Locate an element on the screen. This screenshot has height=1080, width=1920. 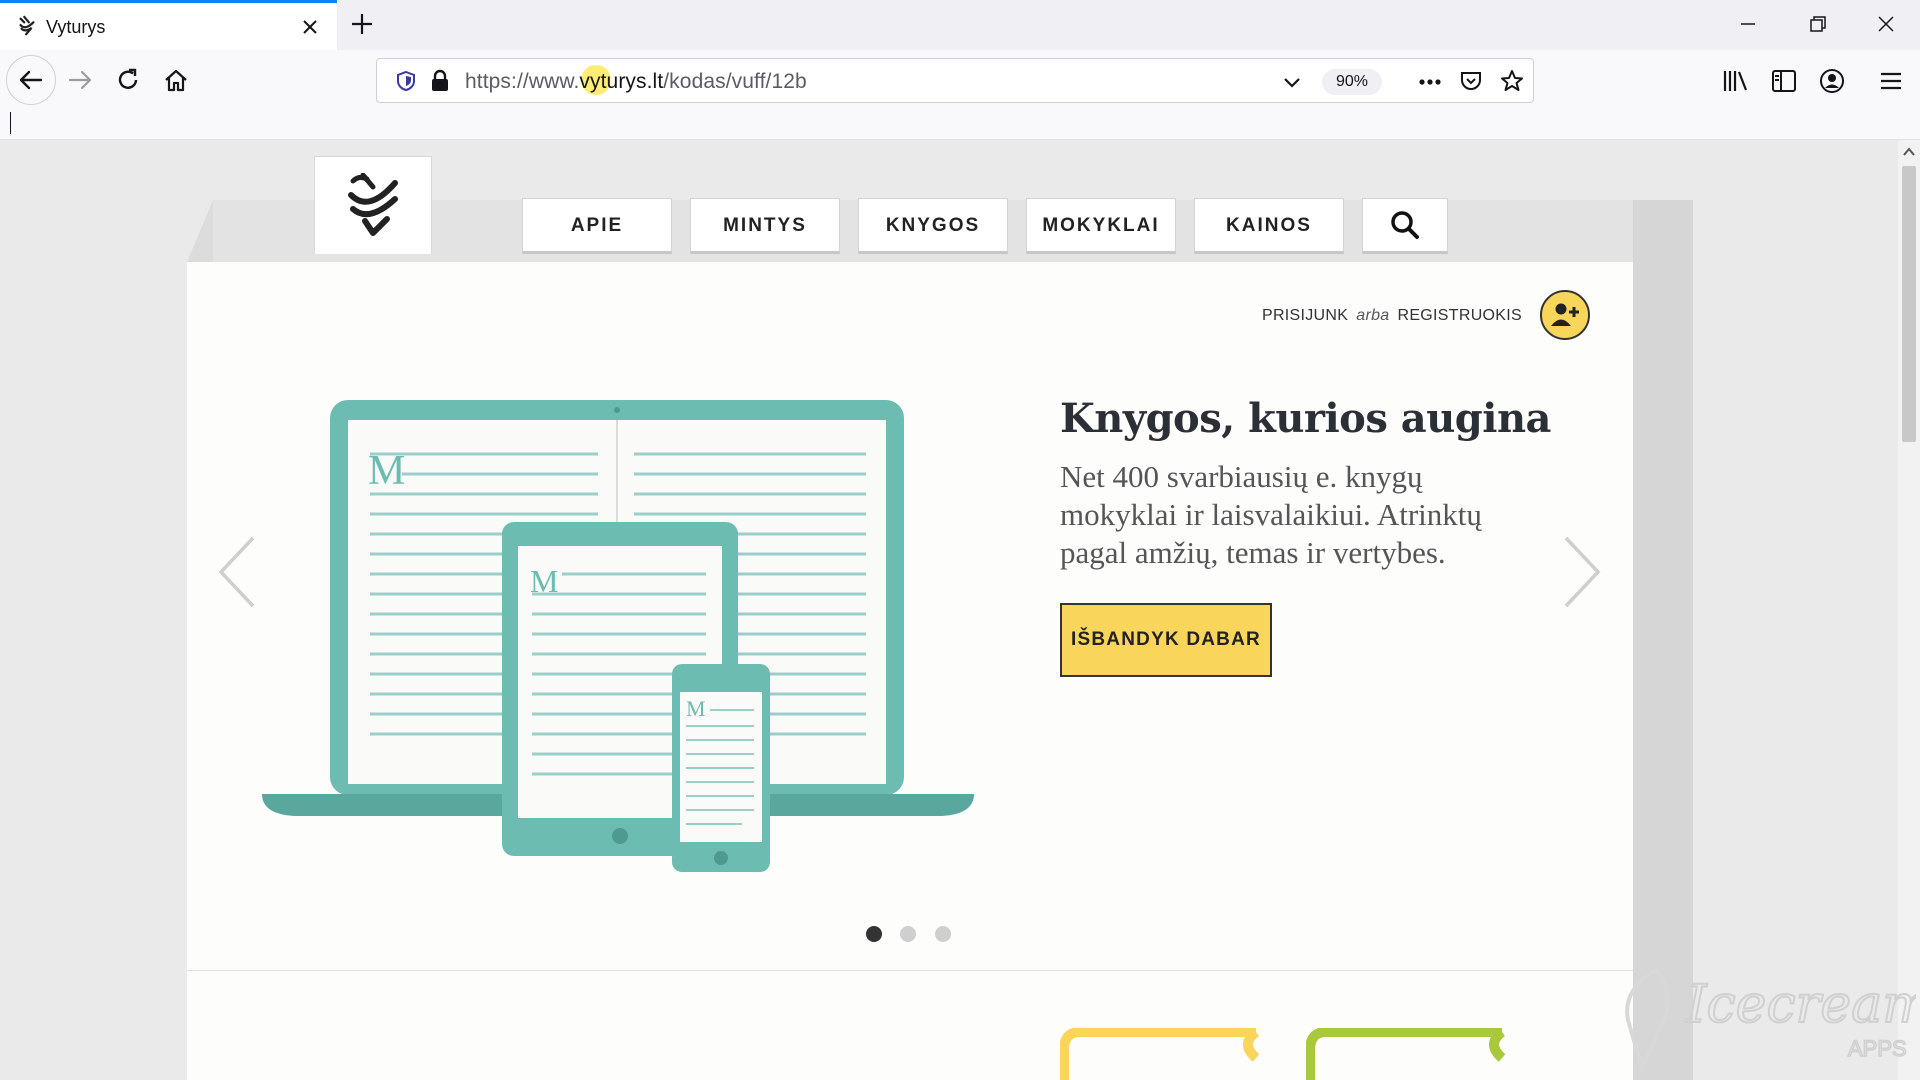
text-caret is located at coordinates (10, 123).